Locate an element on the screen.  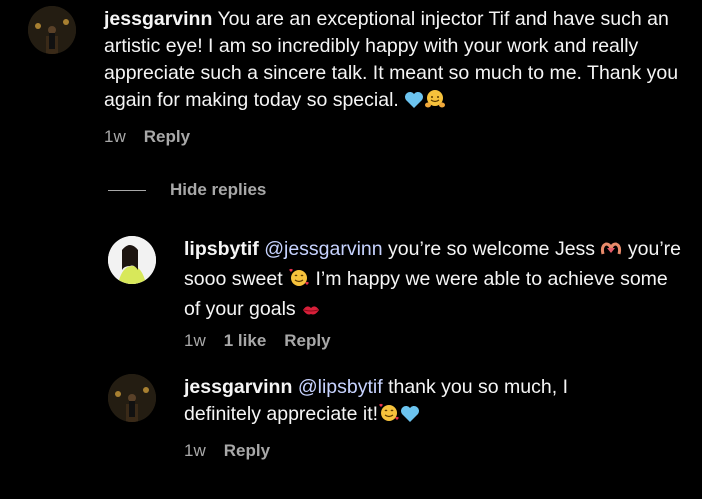
reply-mention: @lipsbytif is located at coordinates (340, 387).